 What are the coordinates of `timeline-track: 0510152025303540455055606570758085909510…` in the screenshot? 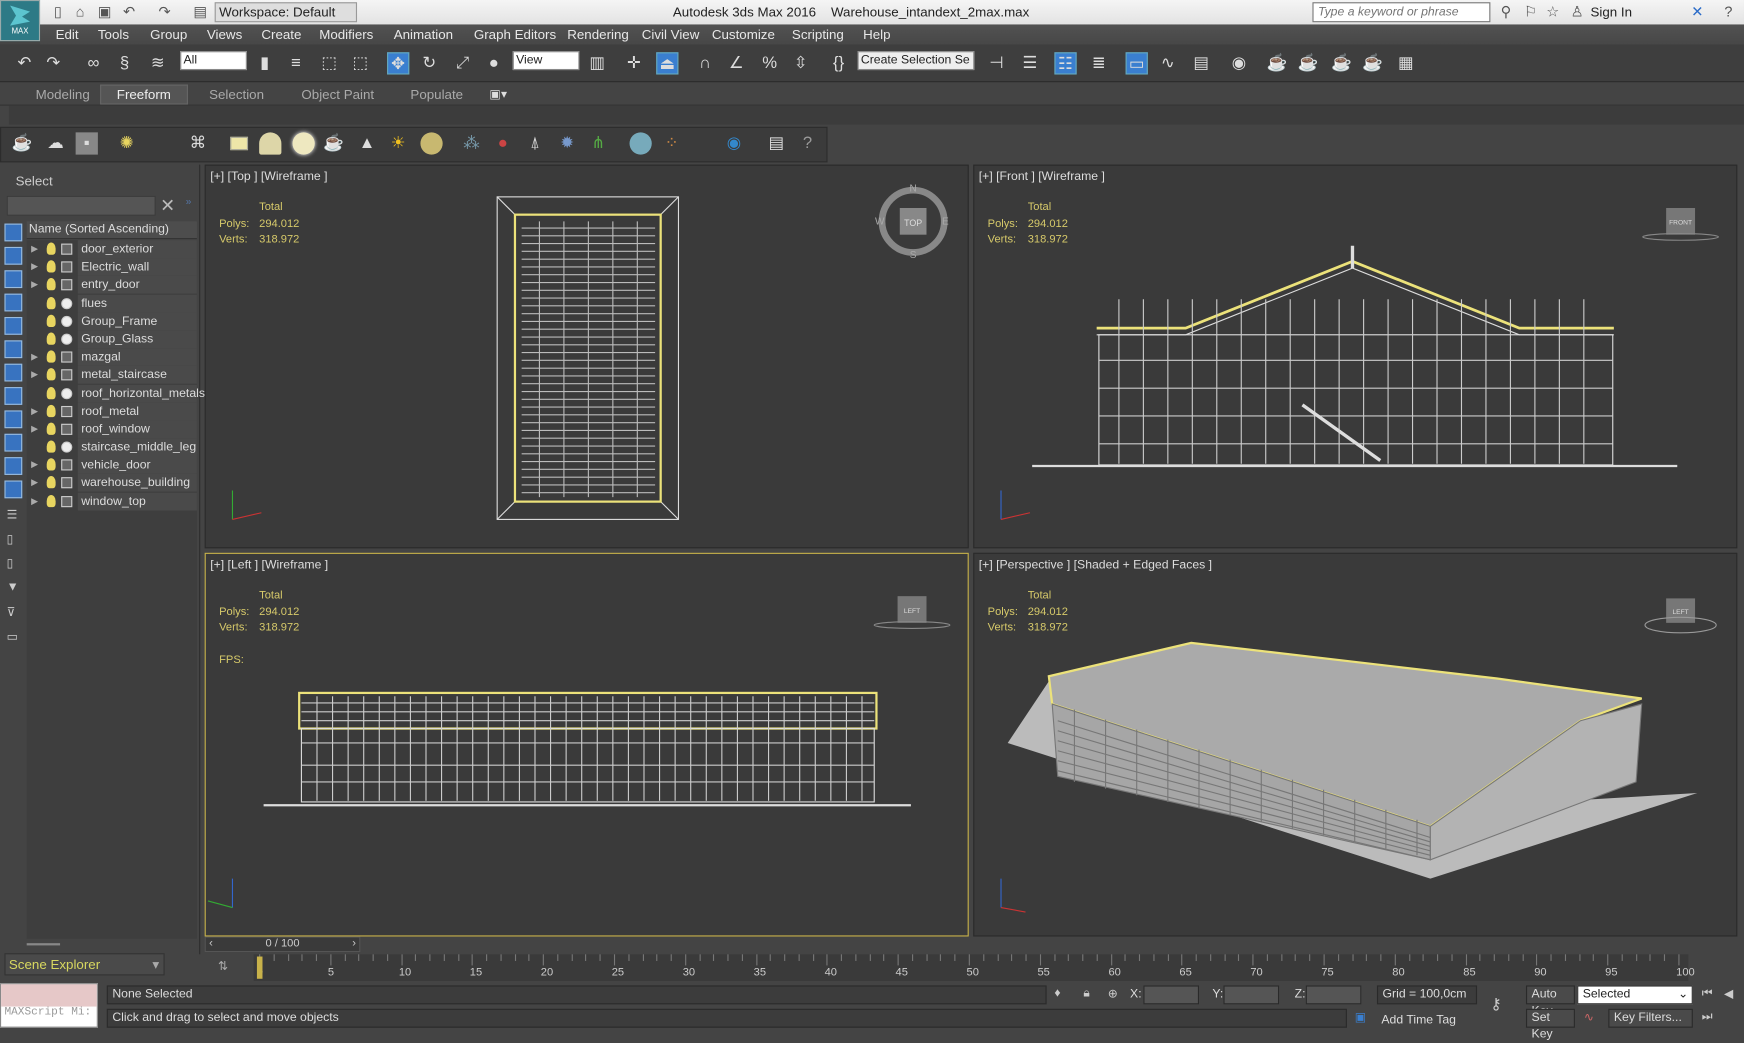 It's located at (974, 967).